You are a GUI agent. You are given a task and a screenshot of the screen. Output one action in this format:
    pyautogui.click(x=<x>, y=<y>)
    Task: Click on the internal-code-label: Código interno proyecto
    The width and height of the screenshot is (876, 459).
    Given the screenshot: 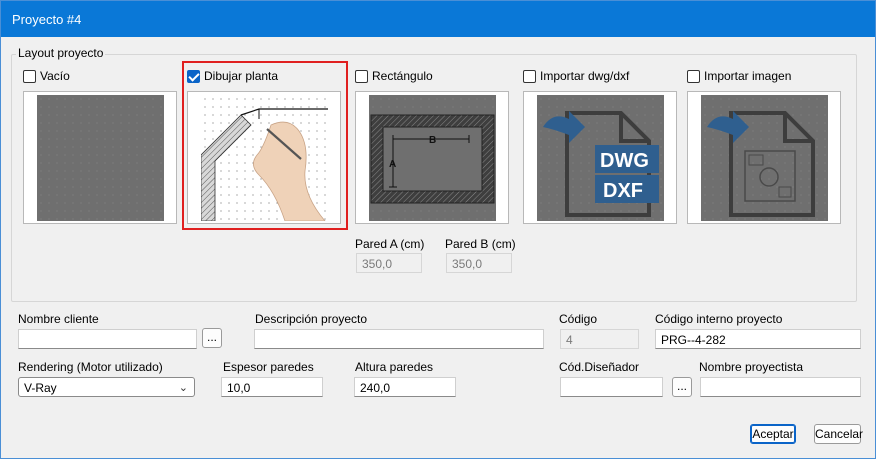 What is the action you would take?
    pyautogui.click(x=719, y=319)
    